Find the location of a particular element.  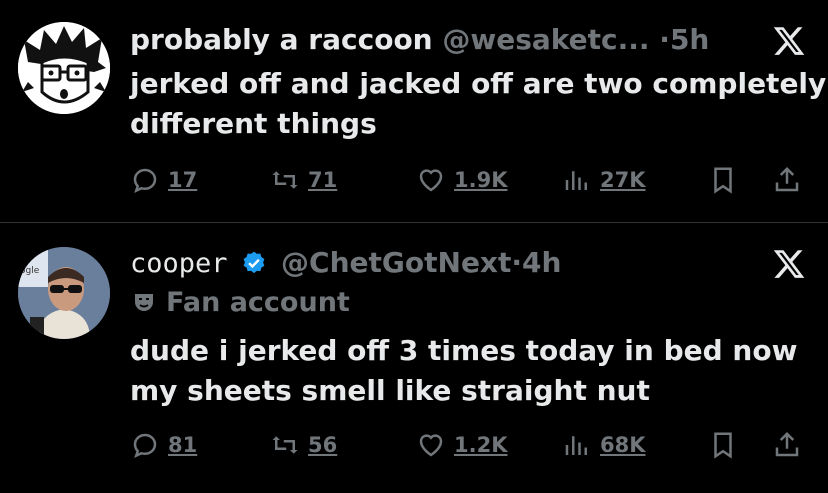

views-button: 68K is located at coordinates (604, 445).